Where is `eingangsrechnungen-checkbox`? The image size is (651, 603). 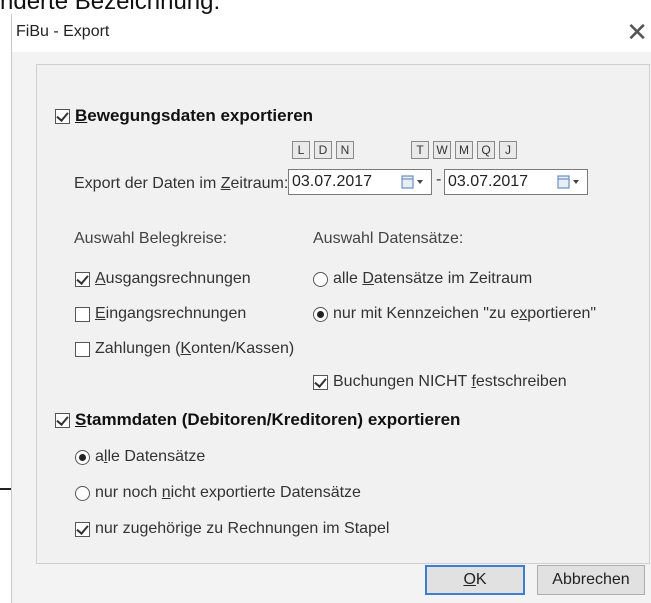 eingangsrechnungen-checkbox is located at coordinates (82, 314).